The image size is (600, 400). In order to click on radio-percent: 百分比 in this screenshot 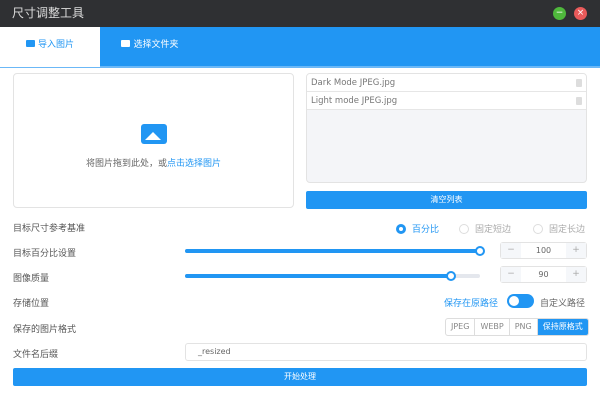, I will do `click(417, 228)`.